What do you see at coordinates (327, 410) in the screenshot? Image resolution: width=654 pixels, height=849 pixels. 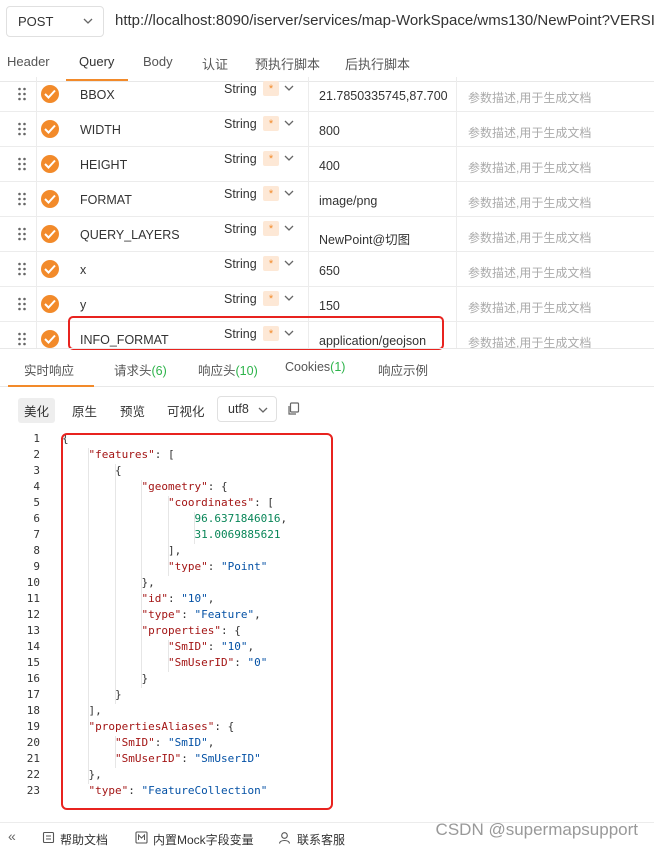 I see `response-toolbar: 美化 原生 预览 可视化 utf8` at bounding box center [327, 410].